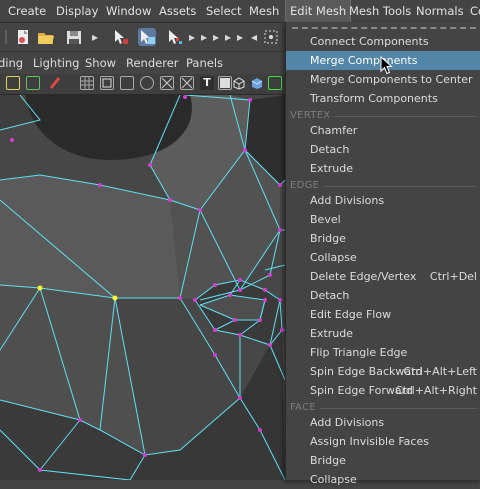 The image size is (480, 489). I want to click on menu-item-shortcut: Ctrl+Del, so click(453, 276).